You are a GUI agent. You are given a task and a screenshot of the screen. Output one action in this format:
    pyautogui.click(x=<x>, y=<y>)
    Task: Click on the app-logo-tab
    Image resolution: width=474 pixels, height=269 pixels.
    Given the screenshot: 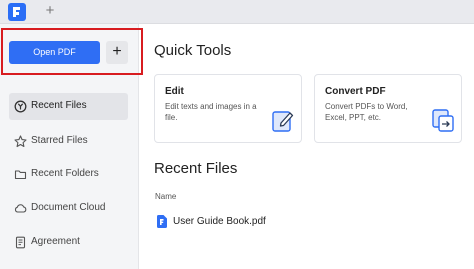 What is the action you would take?
    pyautogui.click(x=17, y=12)
    